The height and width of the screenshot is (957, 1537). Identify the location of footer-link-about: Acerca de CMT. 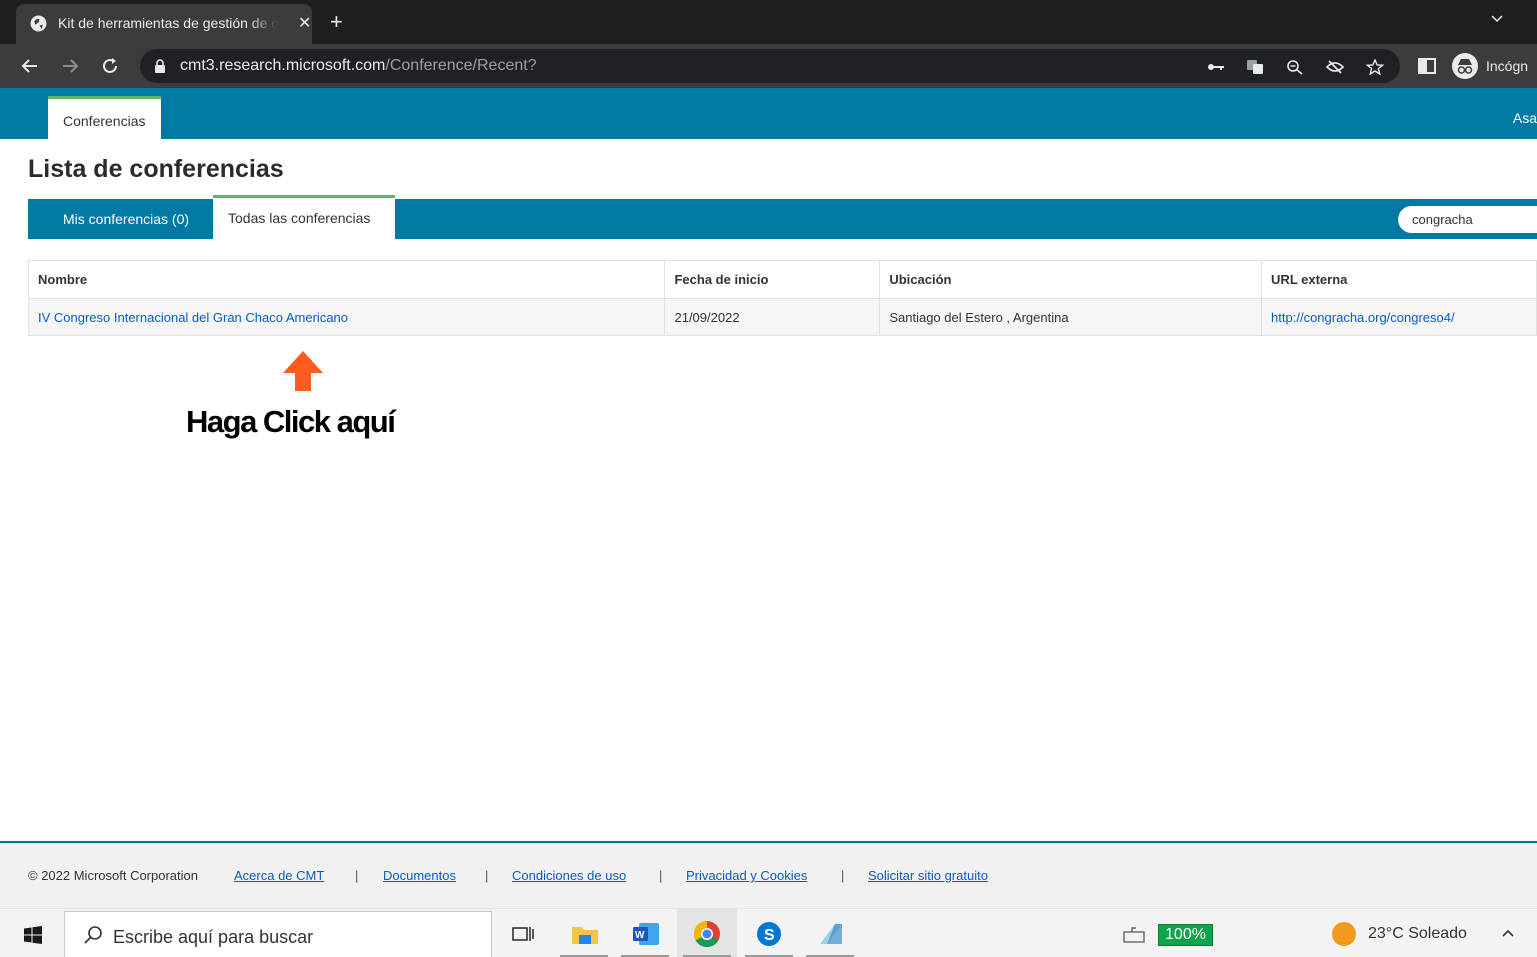
(279, 875).